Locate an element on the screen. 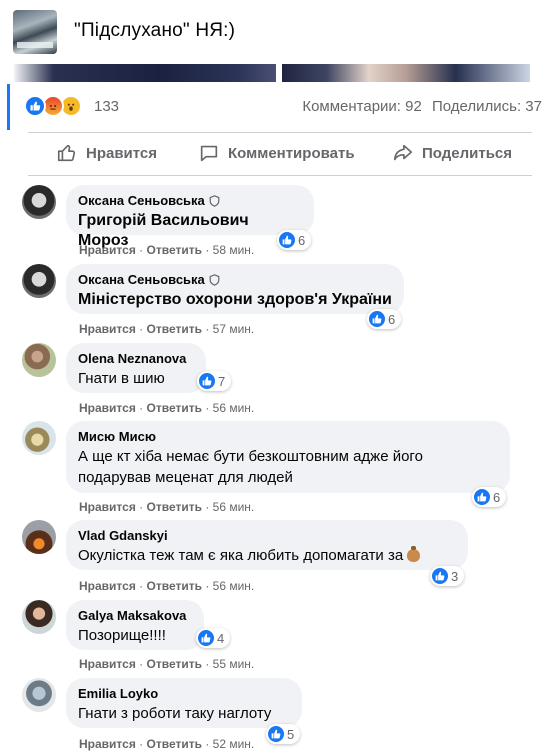 This screenshot has width=560, height=751. share-button: Поделиться is located at coordinates (452, 153).